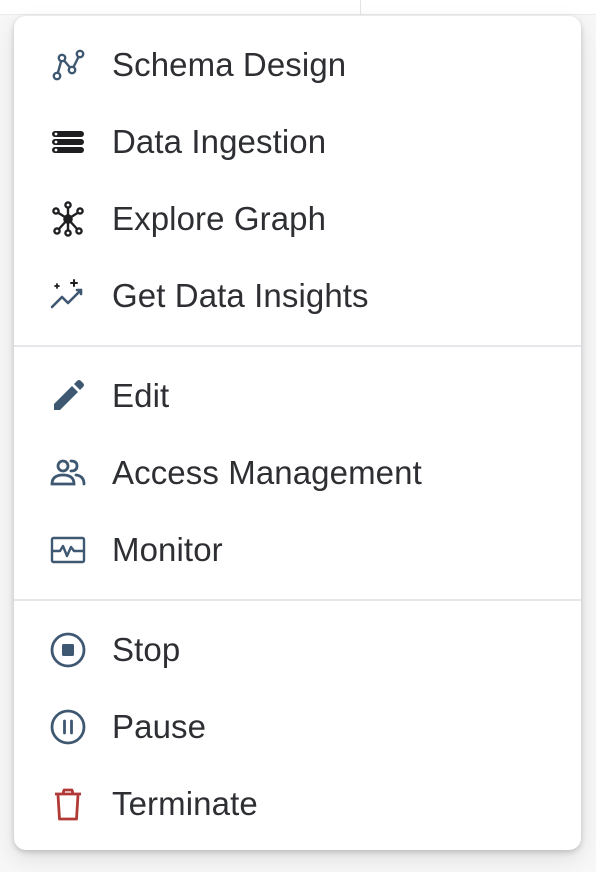  I want to click on background-divider, so click(360, 7).